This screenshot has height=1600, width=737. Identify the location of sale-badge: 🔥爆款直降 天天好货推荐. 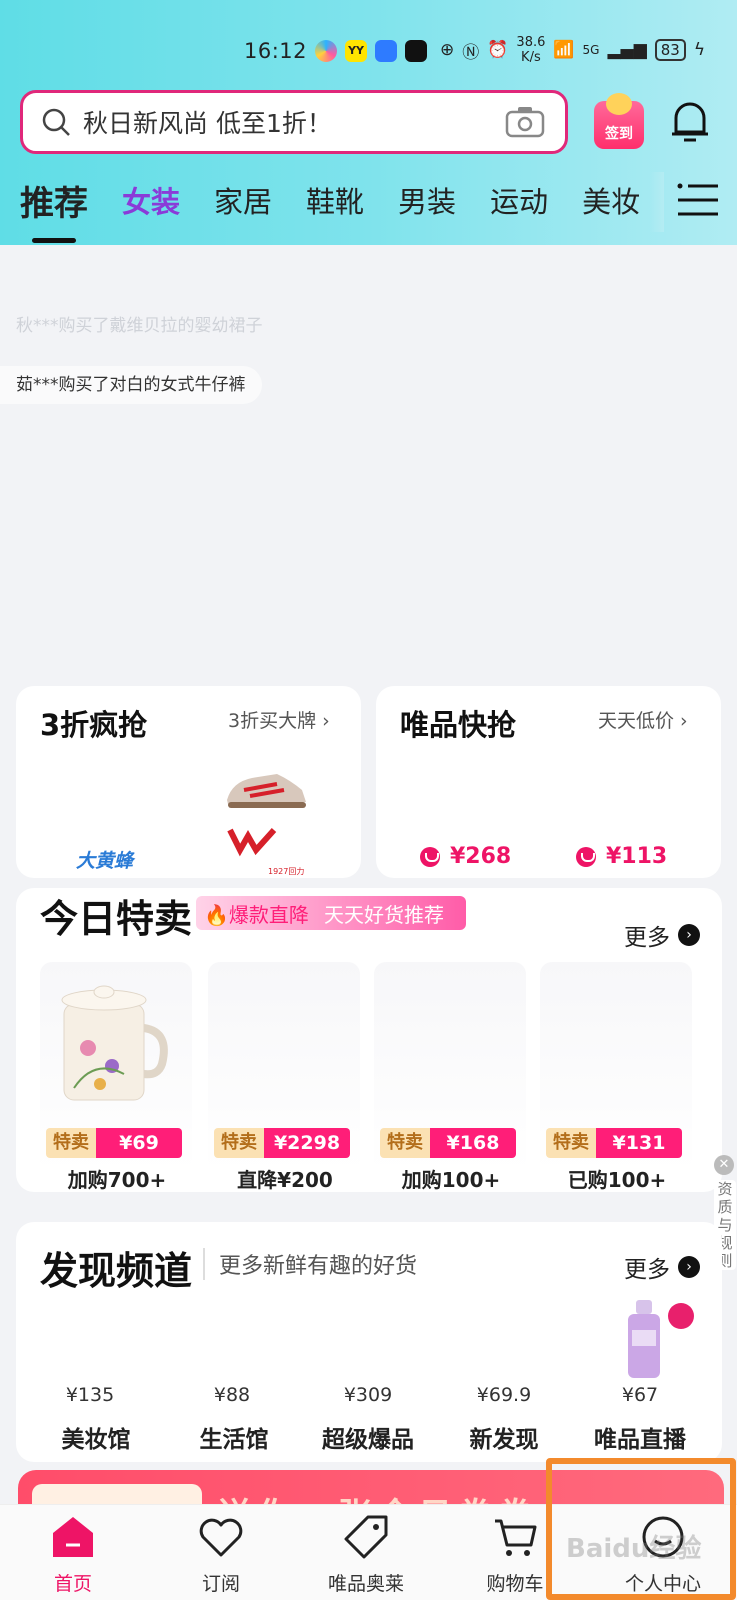
(331, 913).